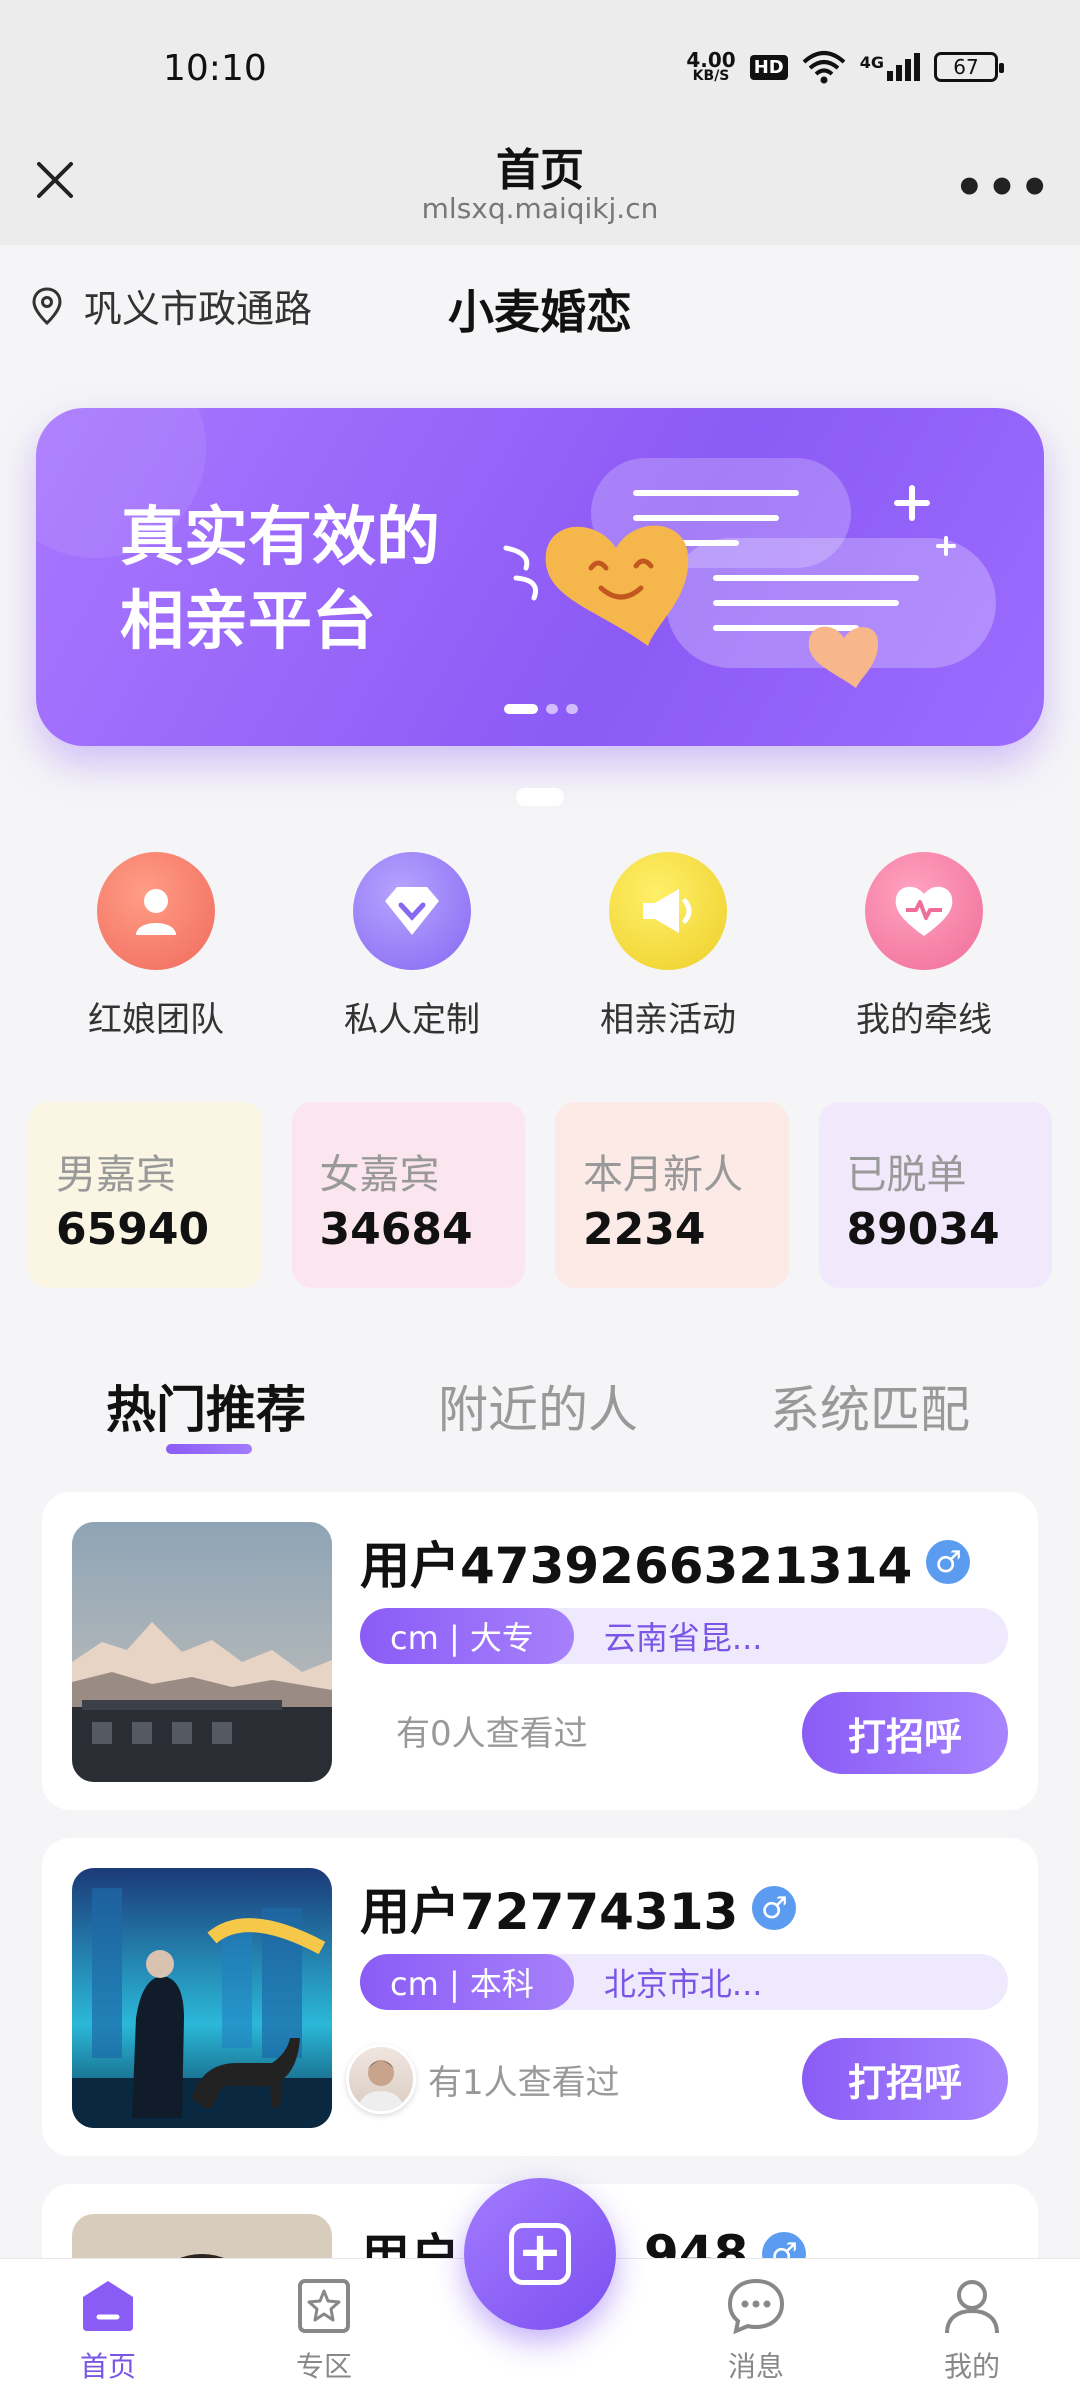 The width and height of the screenshot is (1080, 2400). What do you see at coordinates (756, 2306) in the screenshot?
I see `chat-icon` at bounding box center [756, 2306].